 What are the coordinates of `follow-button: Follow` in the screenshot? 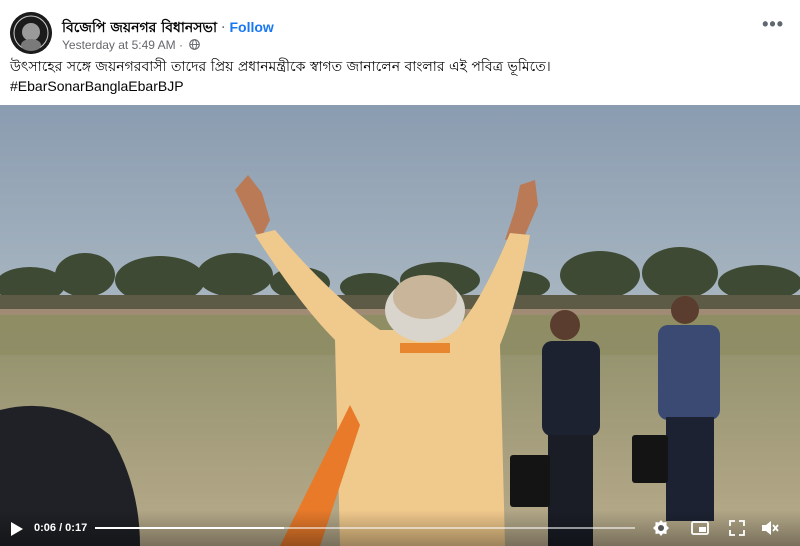 It's located at (251, 27).